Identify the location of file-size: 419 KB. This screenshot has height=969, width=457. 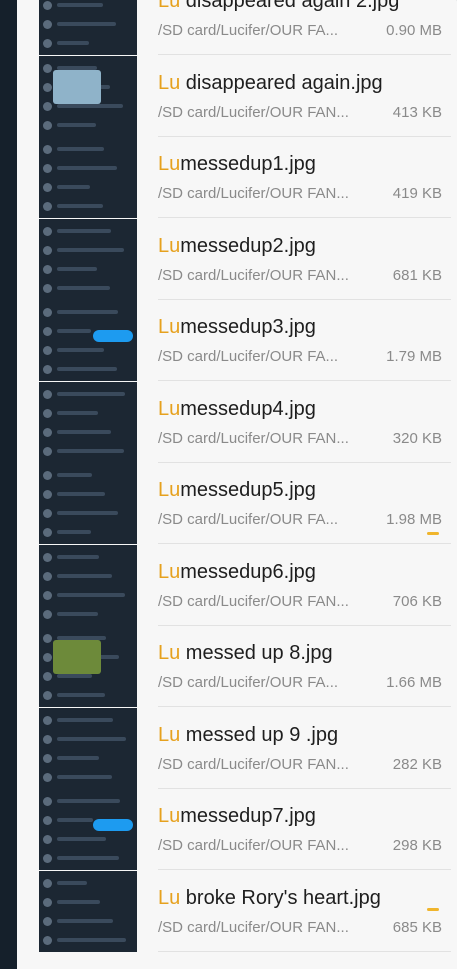
(417, 193).